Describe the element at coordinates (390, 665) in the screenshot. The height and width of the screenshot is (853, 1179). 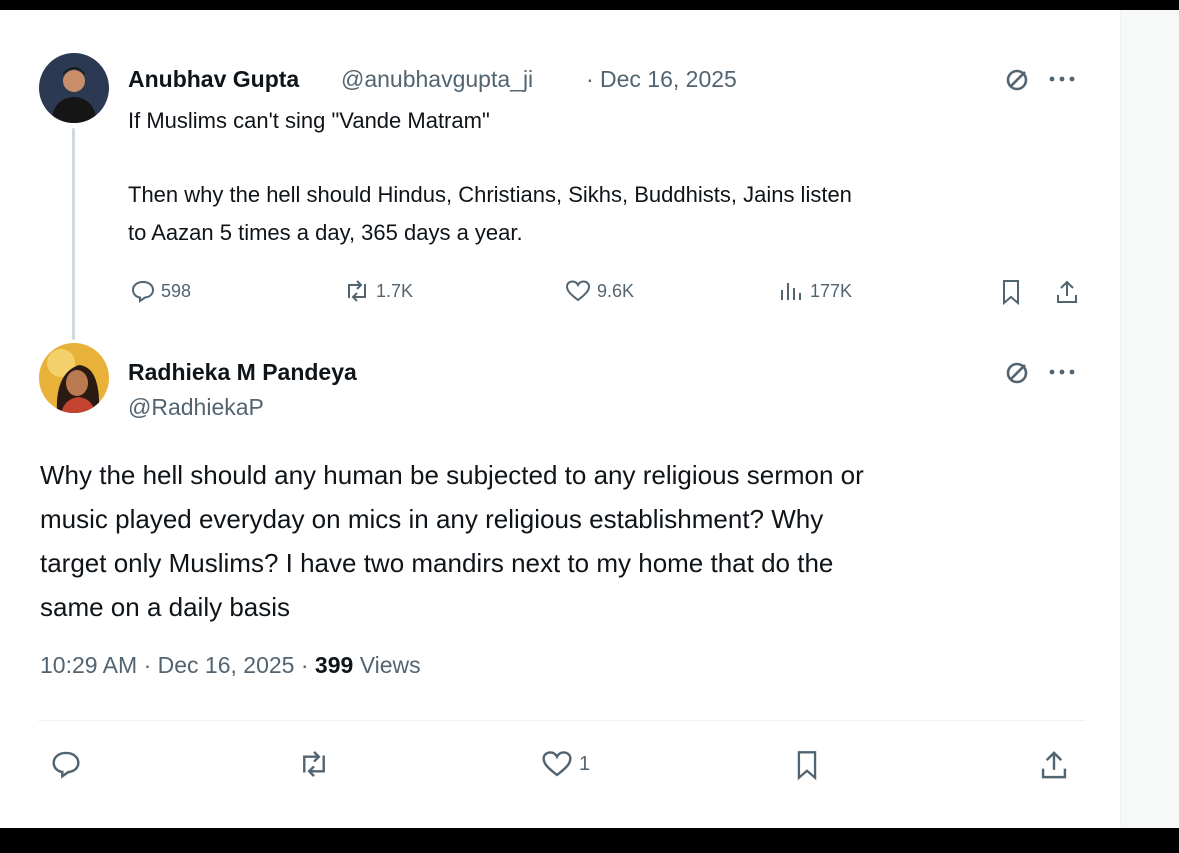
I see `views-label: Views` at that location.